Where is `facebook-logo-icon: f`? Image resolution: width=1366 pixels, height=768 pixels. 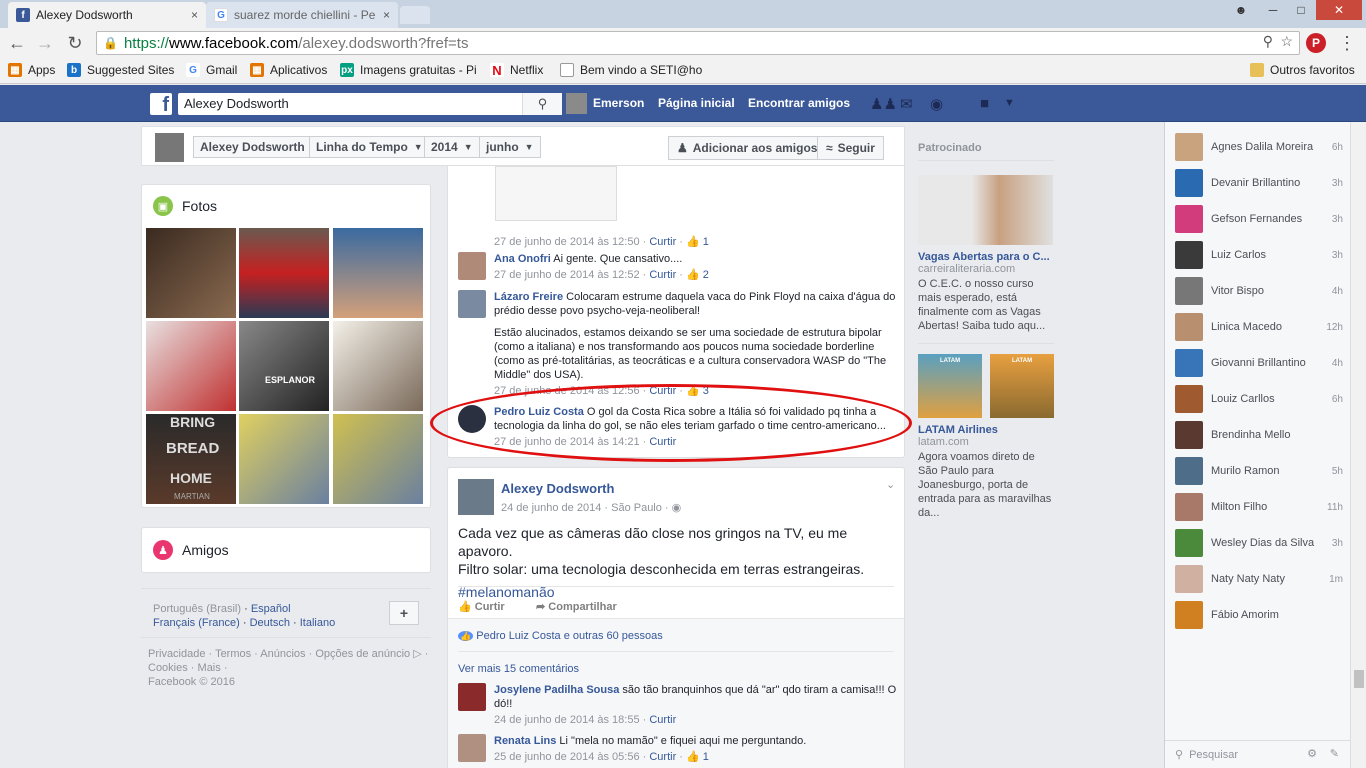 facebook-logo-icon: f is located at coordinates (161, 104).